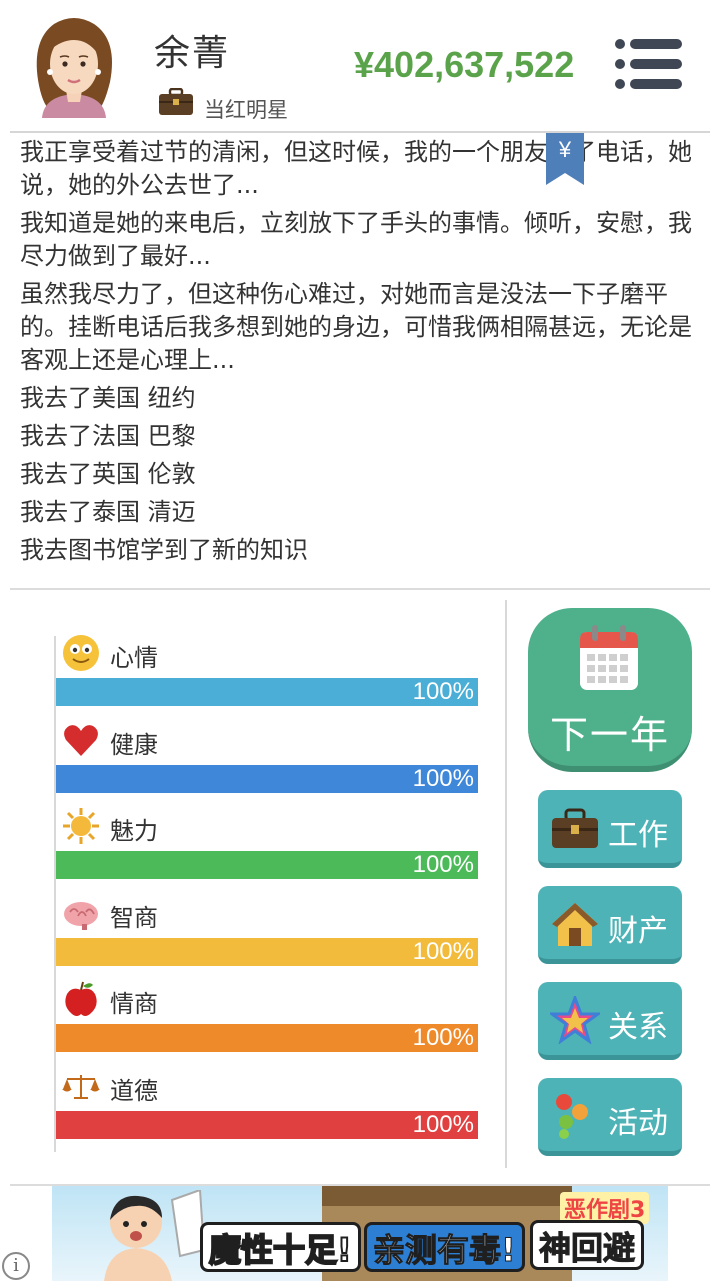 Image resolution: width=720 pixels, height=1281 pixels. I want to click on work-label: 工作, so click(638, 835).